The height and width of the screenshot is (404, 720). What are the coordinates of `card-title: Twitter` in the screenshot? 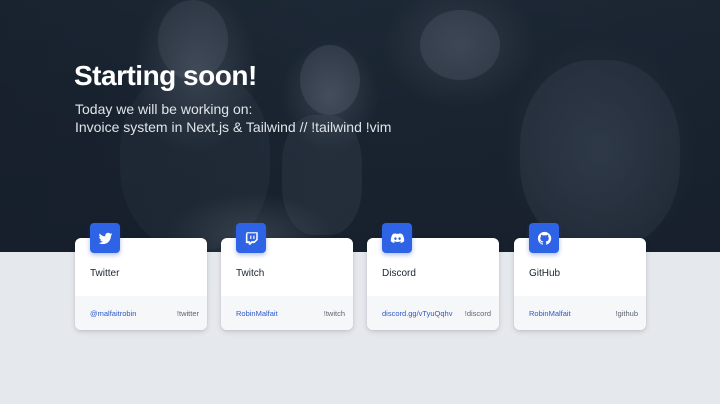 It's located at (105, 273).